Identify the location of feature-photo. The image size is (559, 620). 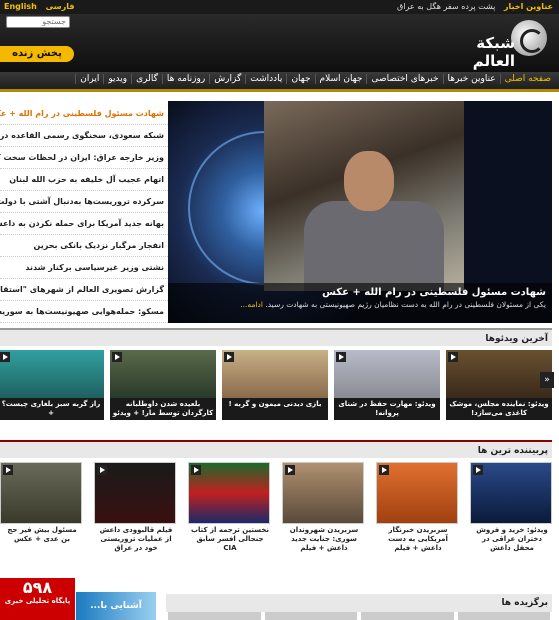
(364, 196).